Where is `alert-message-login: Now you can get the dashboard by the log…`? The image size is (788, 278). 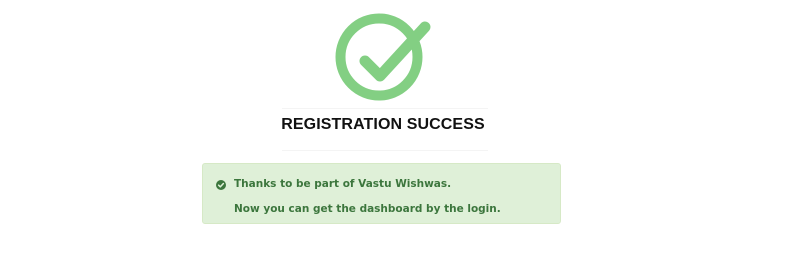 alert-message-login: Now you can get the dashboard by the log… is located at coordinates (367, 209).